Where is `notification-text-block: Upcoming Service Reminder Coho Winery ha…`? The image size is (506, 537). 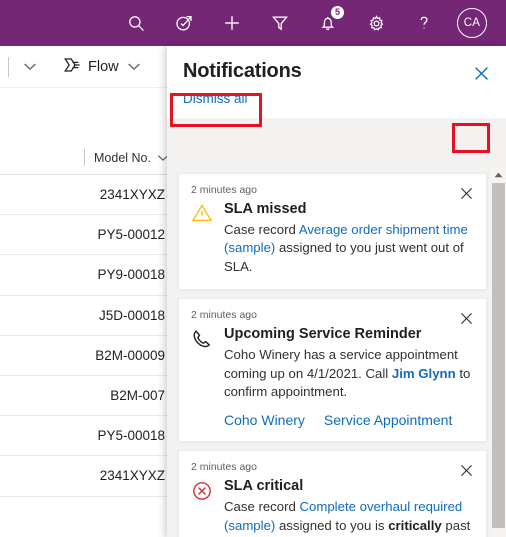 notification-text-block: Upcoming Service Reminder Coho Winery ha… is located at coordinates (349, 376).